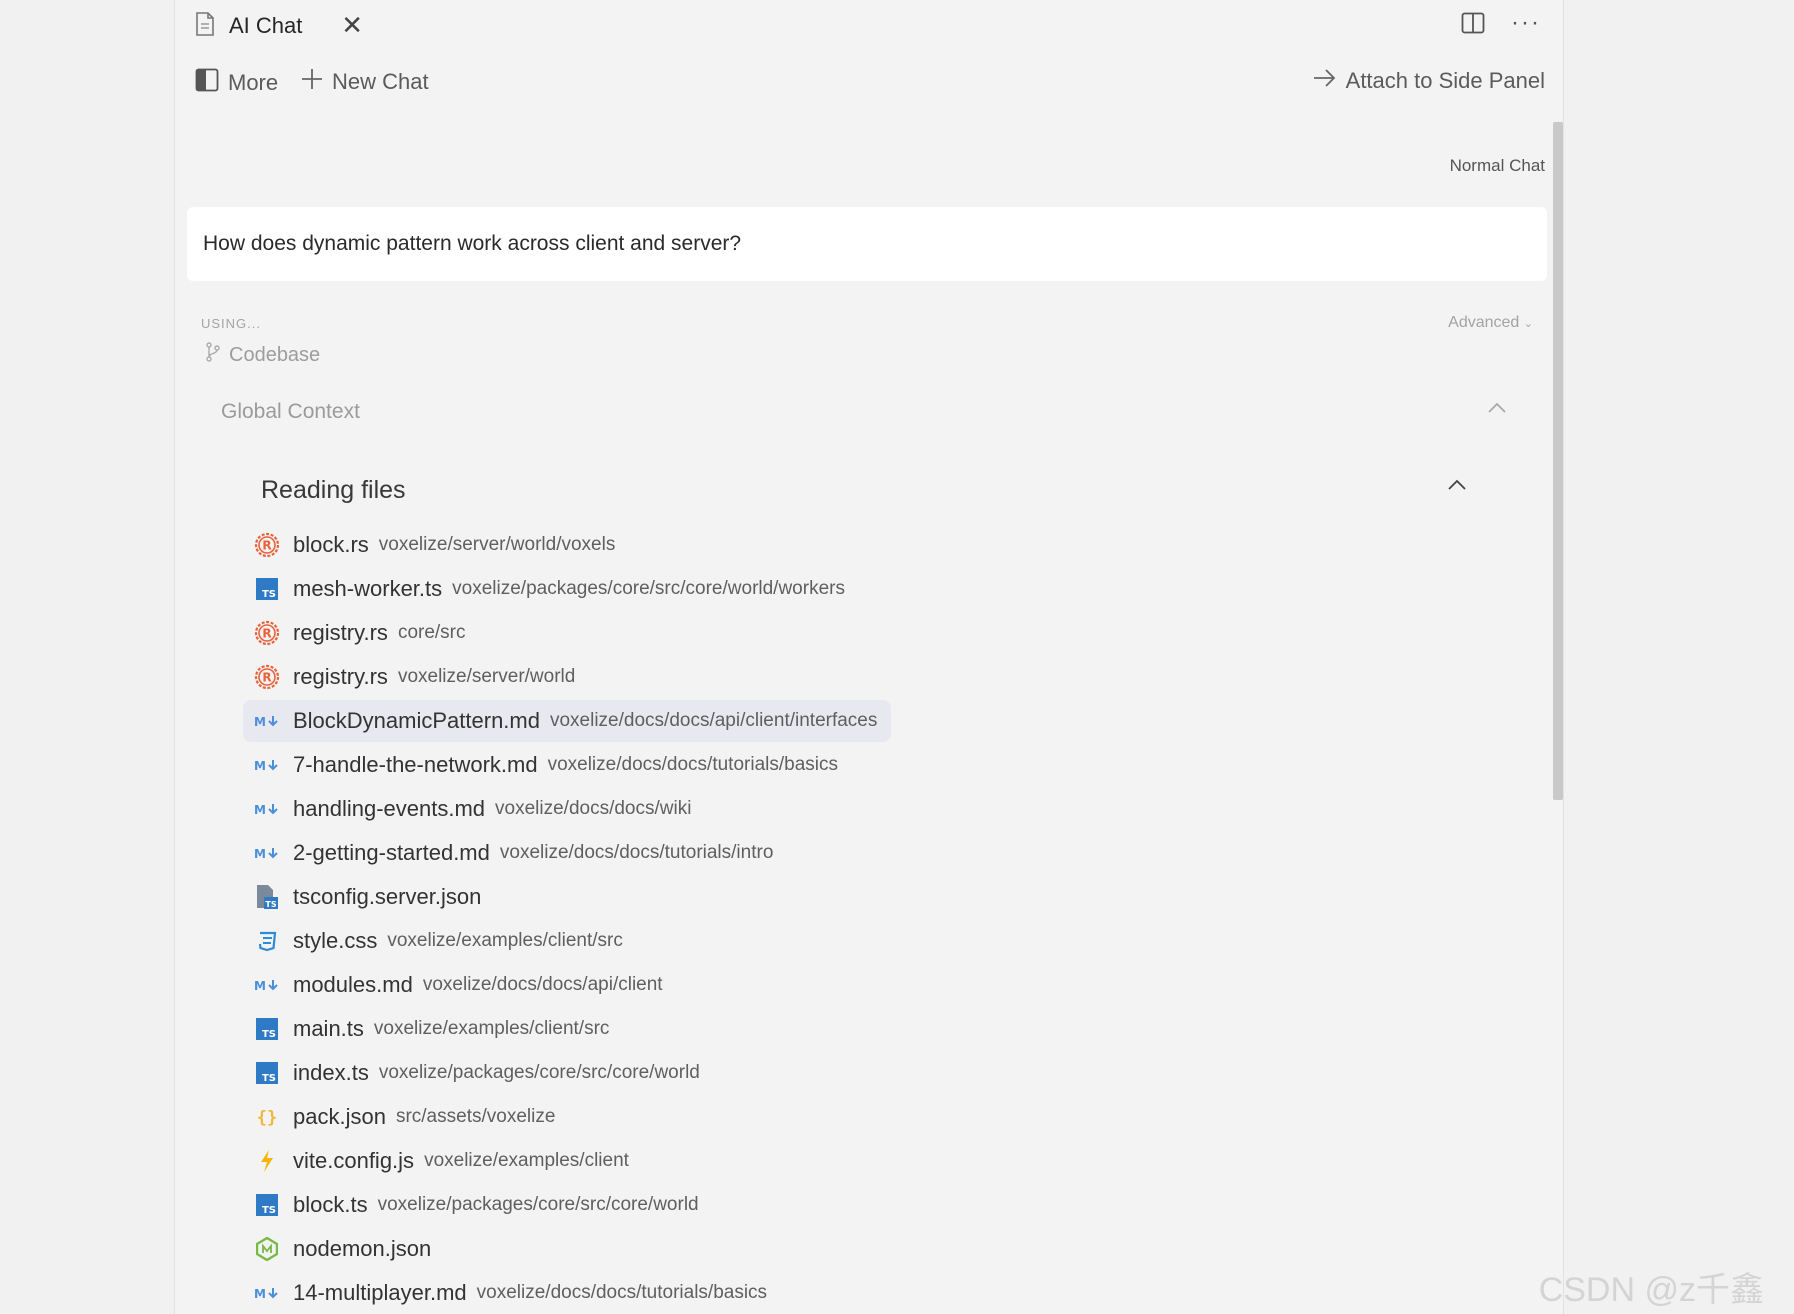 The height and width of the screenshot is (1314, 1794). I want to click on chevron-down-icon: ⌄, so click(1528, 324).